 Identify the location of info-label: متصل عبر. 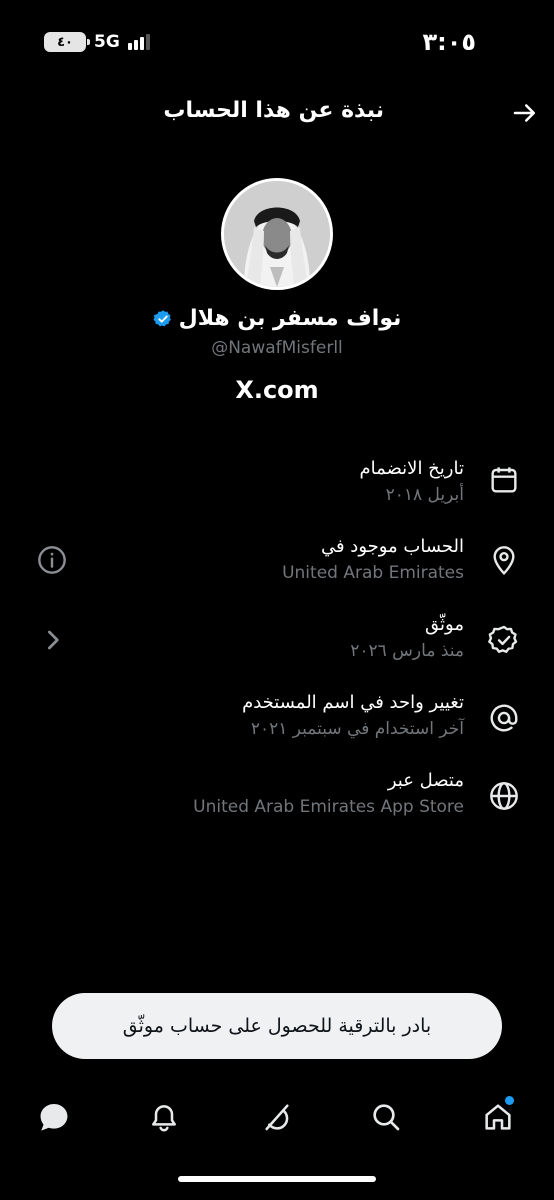
(425, 780).